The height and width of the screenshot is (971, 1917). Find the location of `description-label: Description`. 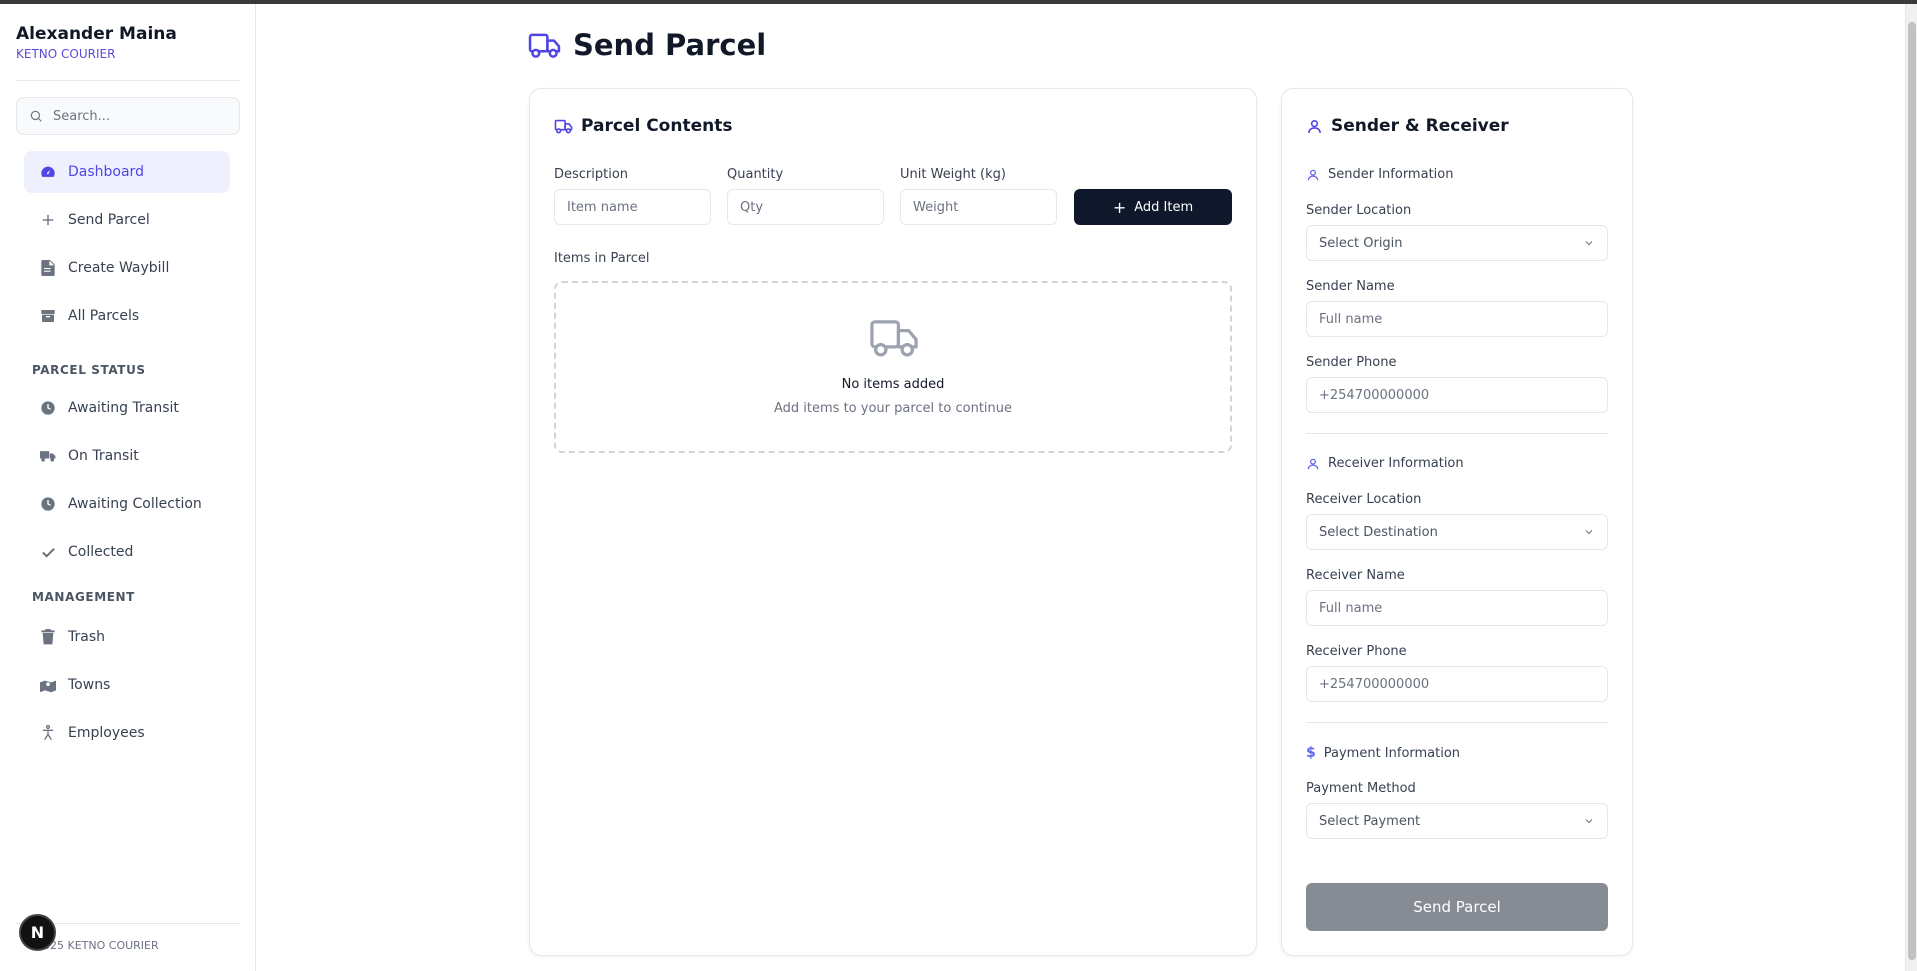

description-label: Description is located at coordinates (591, 174).